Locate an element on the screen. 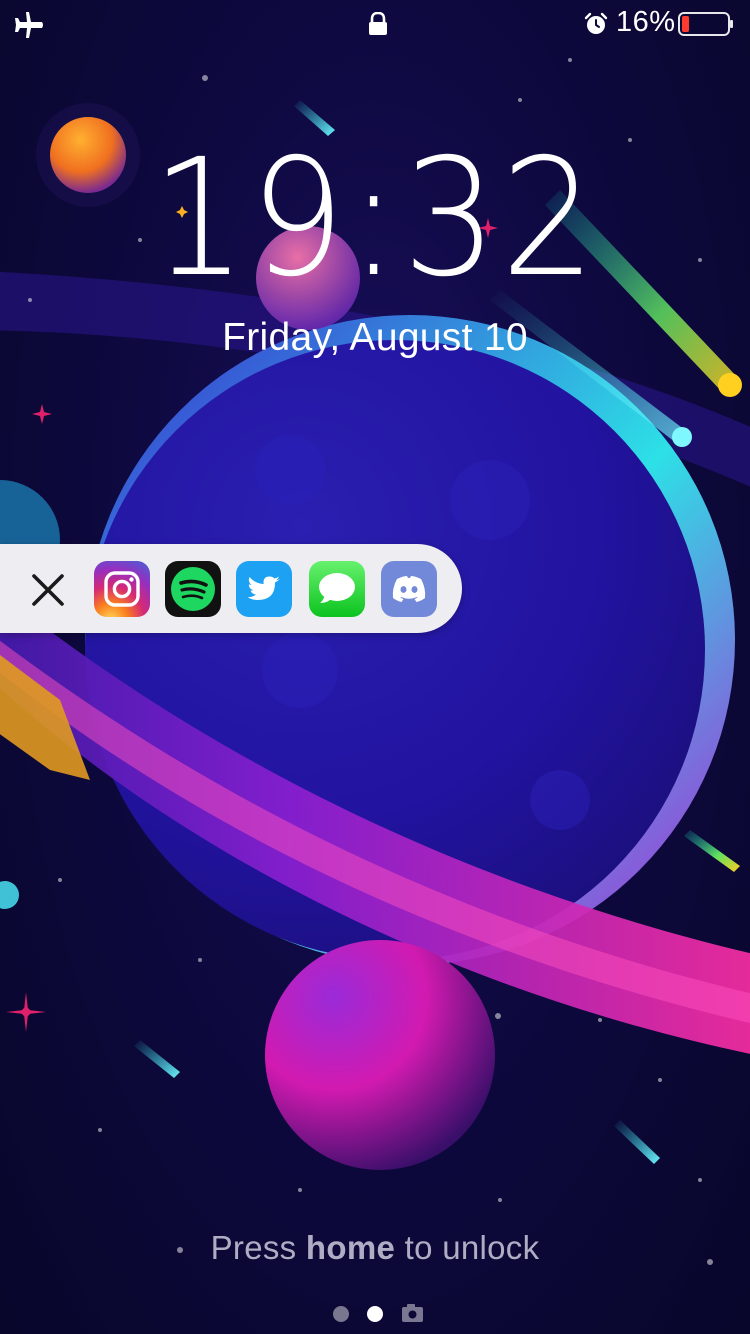 The width and height of the screenshot is (750, 1334). instagram-icon is located at coordinates (122, 589).